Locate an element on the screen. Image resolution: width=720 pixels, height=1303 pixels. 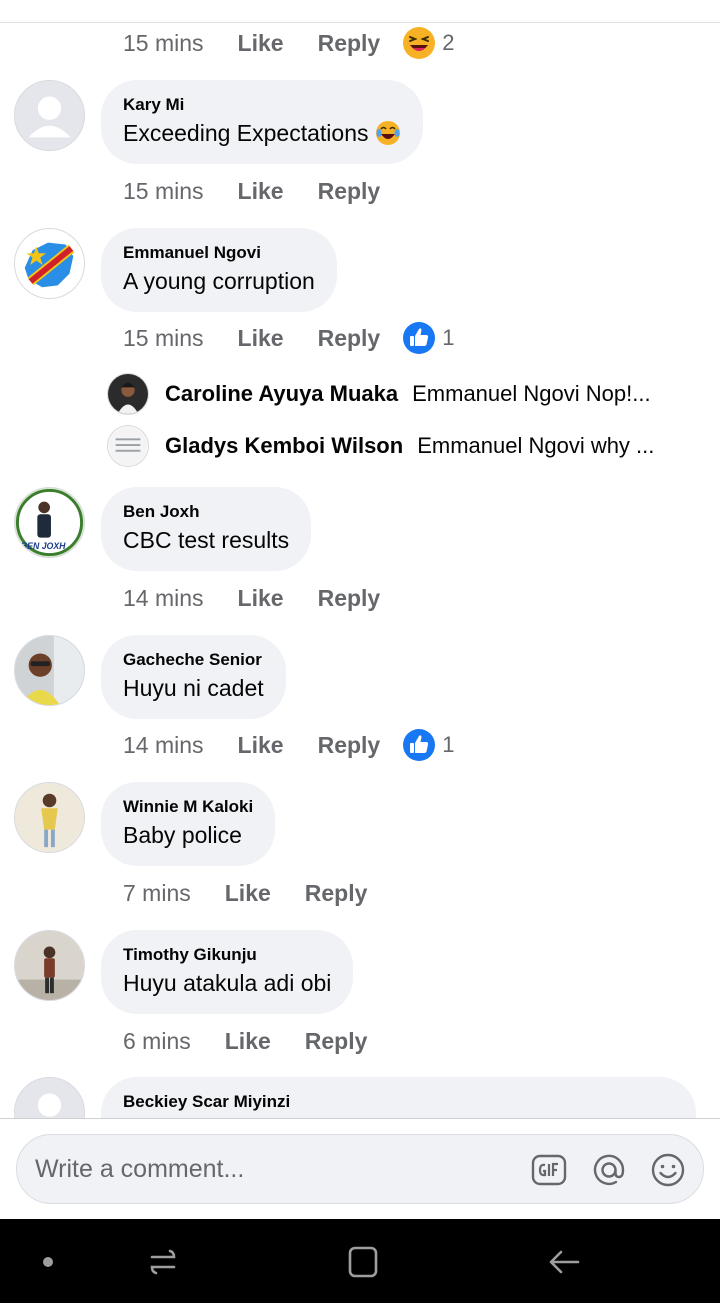
comment-text: Baby police is located at coordinates (182, 835).